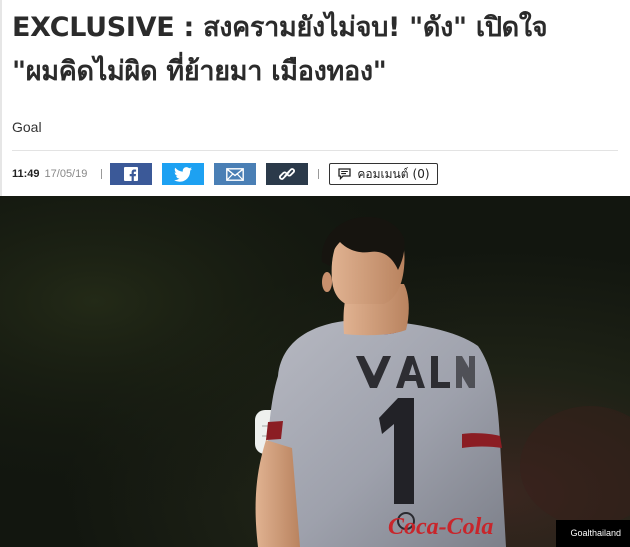  I want to click on link-icon, so click(287, 174).